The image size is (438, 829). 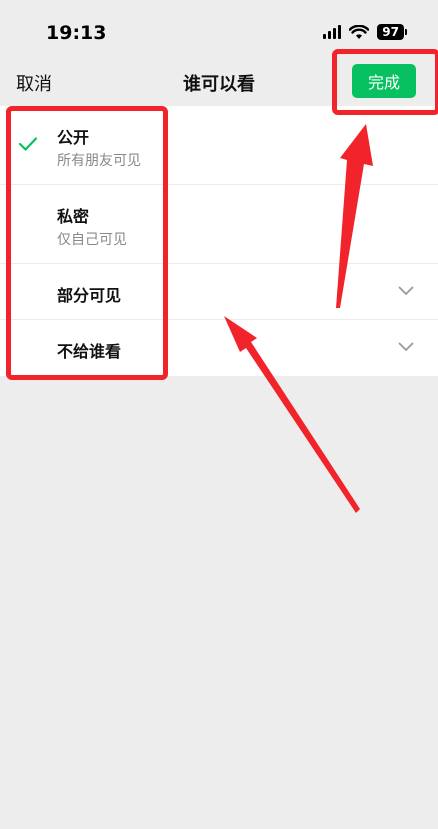 I want to click on status-icons: 97, so click(x=365, y=32).